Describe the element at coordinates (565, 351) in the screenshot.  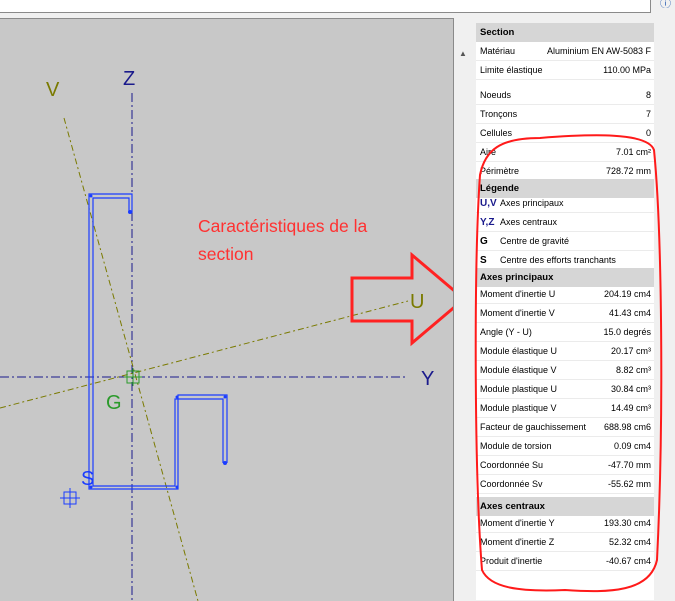
I see `principal-property-row: Module élastique U 20.17 cm³` at that location.